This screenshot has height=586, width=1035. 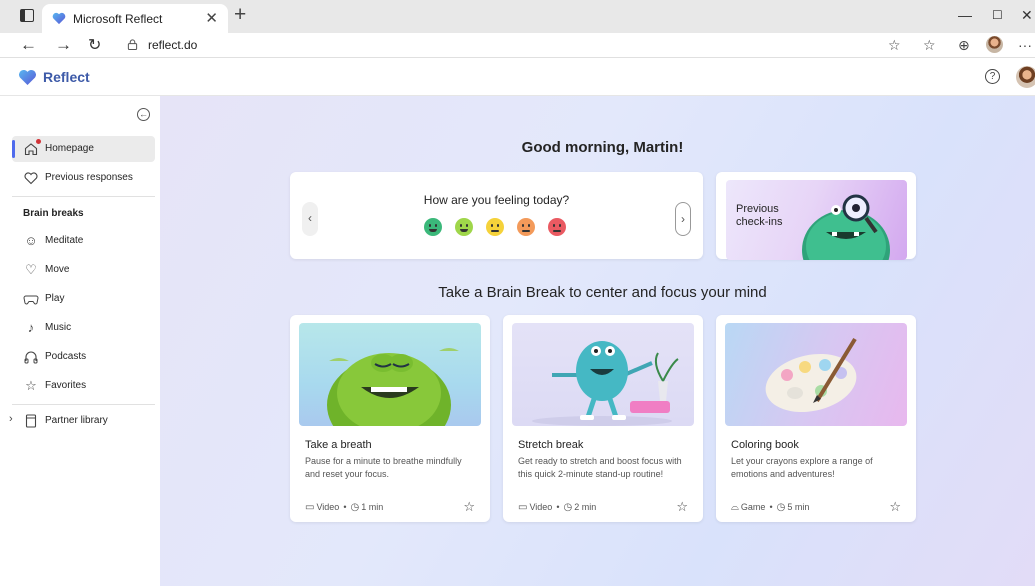 What do you see at coordinates (997, 15) in the screenshot?
I see `maximize-icon: ☐` at bounding box center [997, 15].